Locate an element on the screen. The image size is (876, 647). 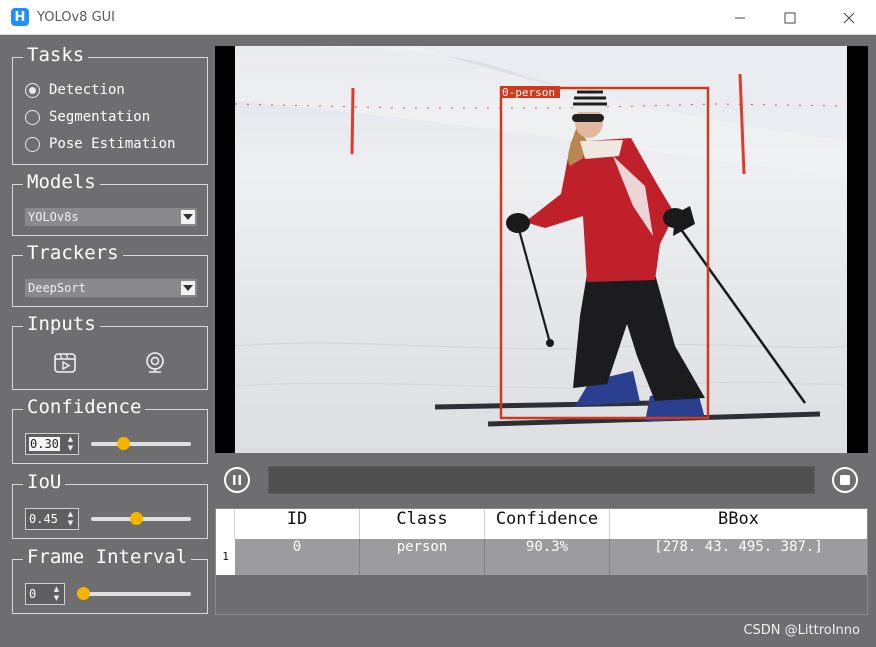
cell-class: person is located at coordinates (422, 557).